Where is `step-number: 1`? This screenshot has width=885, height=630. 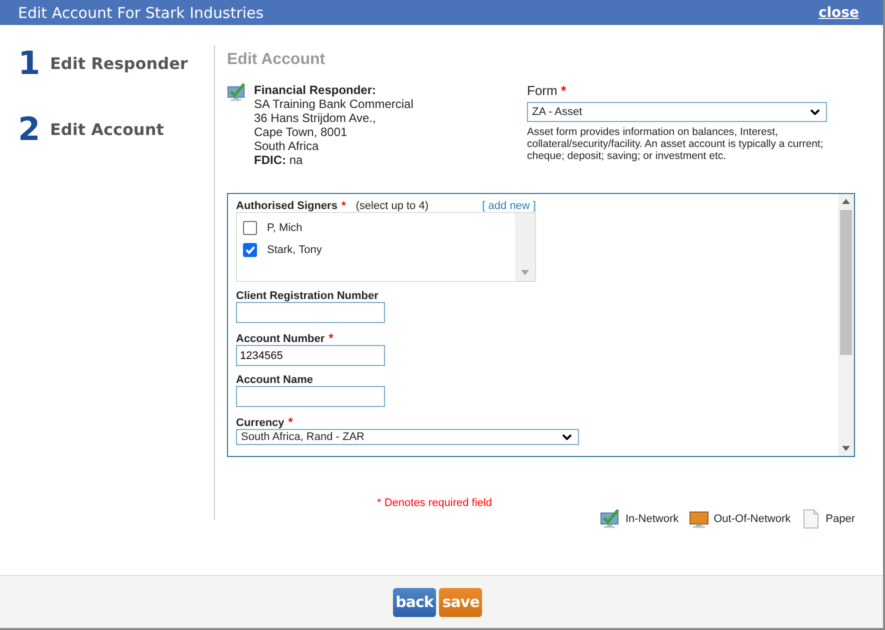 step-number: 1 is located at coordinates (28, 63).